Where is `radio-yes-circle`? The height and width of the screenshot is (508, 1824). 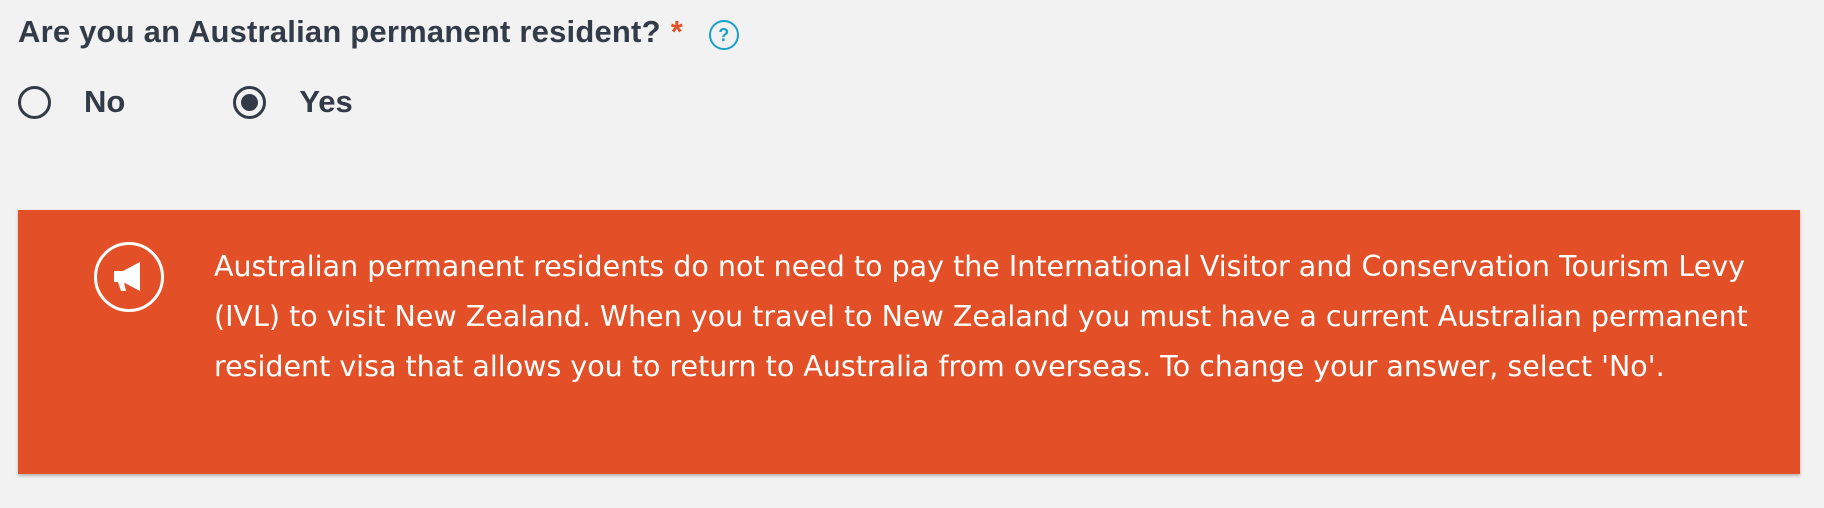
radio-yes-circle is located at coordinates (250, 102).